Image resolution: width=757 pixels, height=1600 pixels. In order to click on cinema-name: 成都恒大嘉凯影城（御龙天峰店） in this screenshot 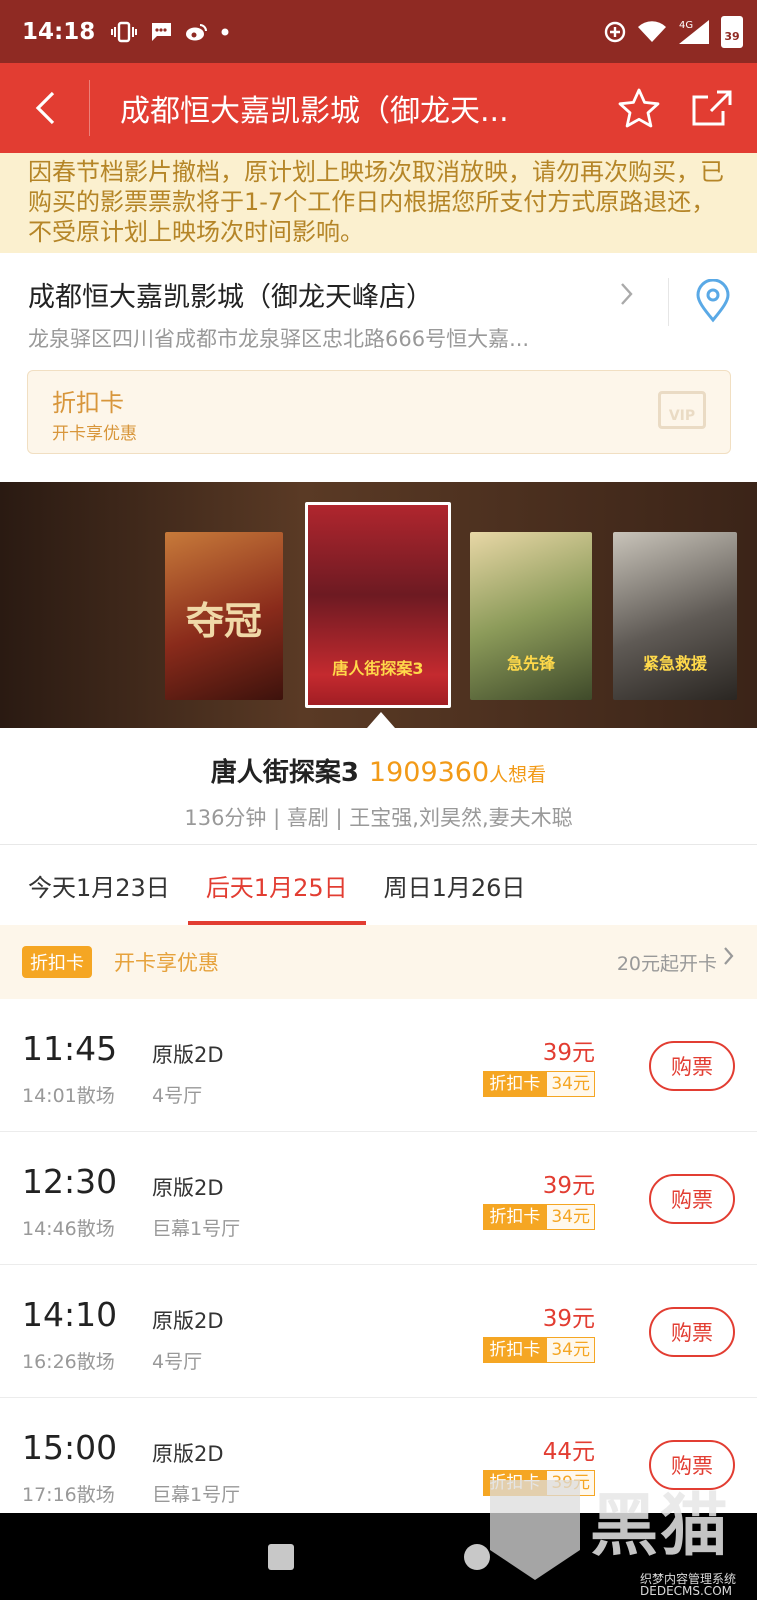, I will do `click(230, 297)`.